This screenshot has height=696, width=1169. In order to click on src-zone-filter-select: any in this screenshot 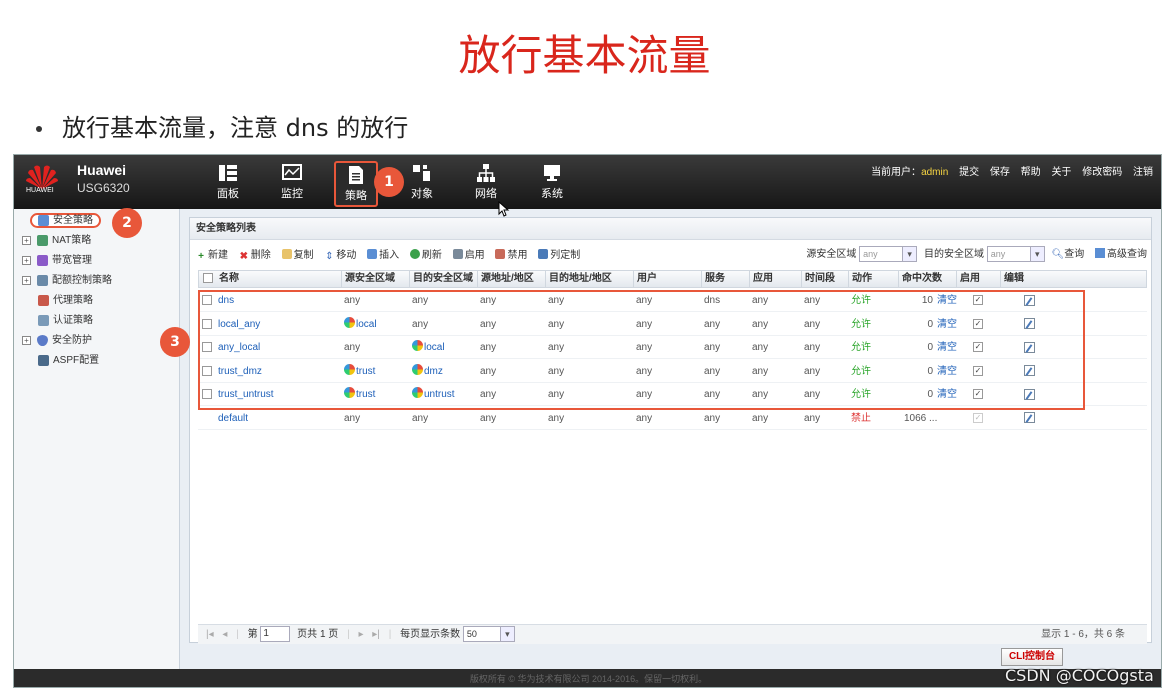, I will do `click(888, 254)`.